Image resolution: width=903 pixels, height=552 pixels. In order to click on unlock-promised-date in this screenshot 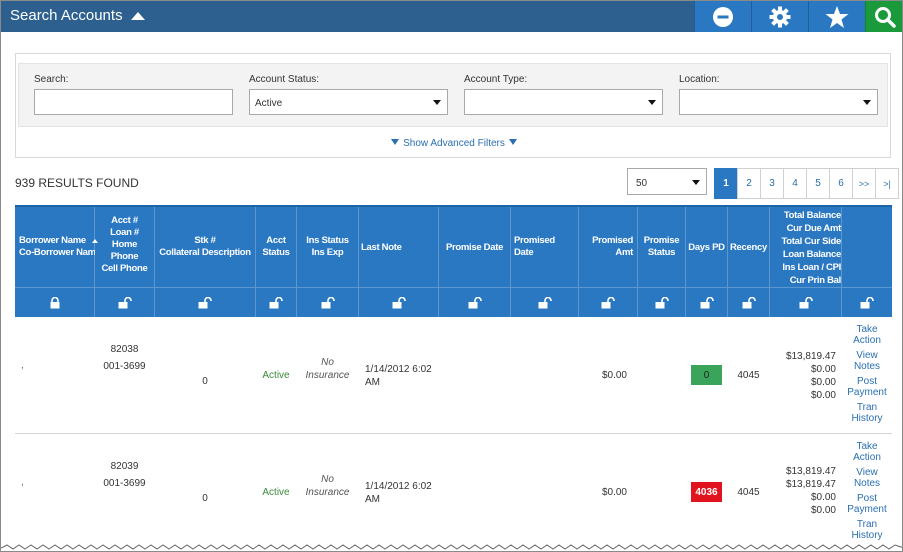, I will do `click(544, 303)`.